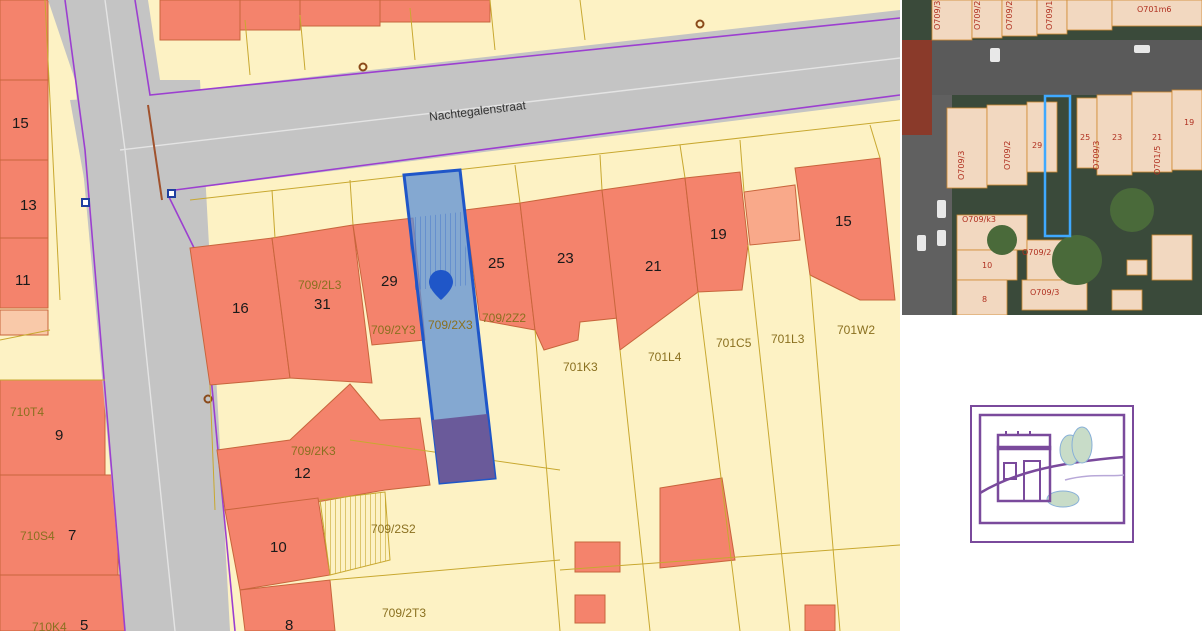 The width and height of the screenshot is (1202, 631). What do you see at coordinates (27, 412) in the screenshot?
I see `svg-text: 710T4` at bounding box center [27, 412].